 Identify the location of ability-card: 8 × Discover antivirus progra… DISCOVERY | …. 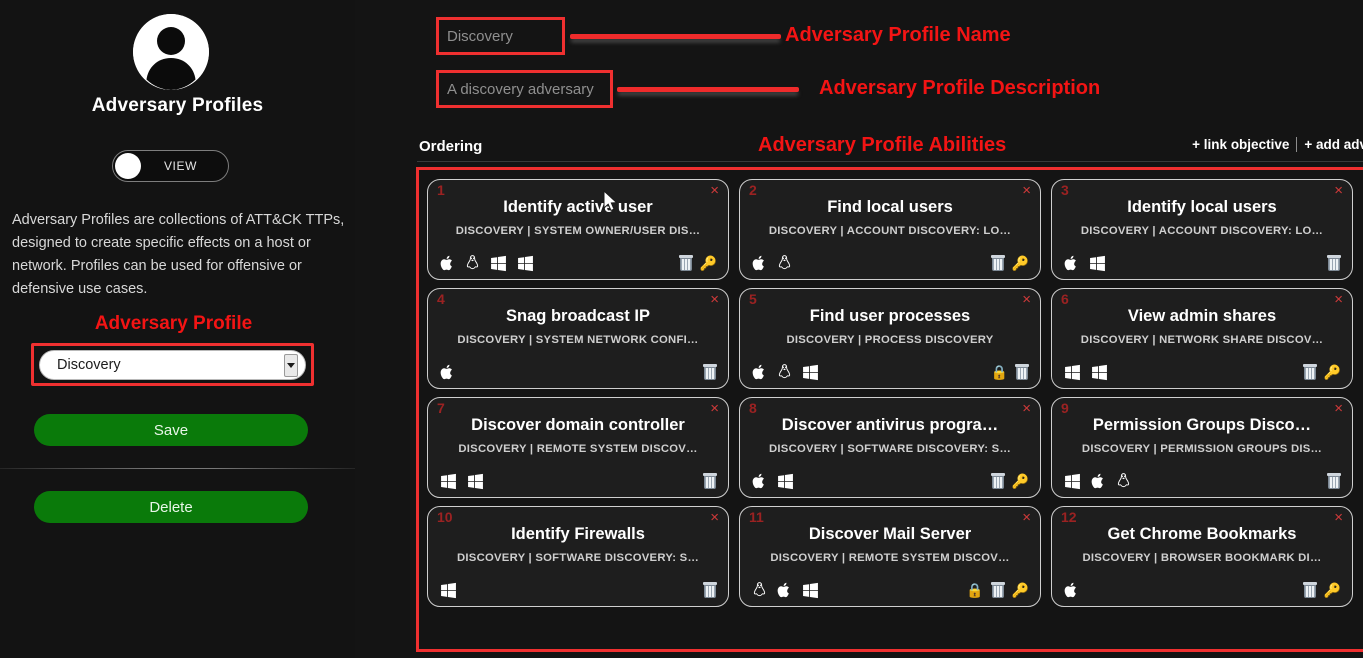
(890, 447).